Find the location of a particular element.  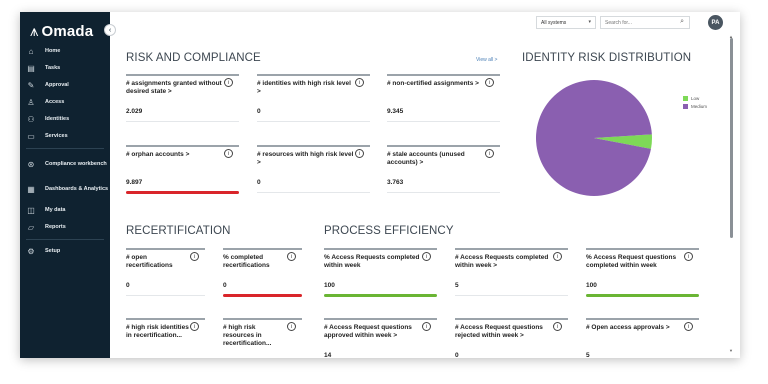

search-input is located at coordinates (635, 23).